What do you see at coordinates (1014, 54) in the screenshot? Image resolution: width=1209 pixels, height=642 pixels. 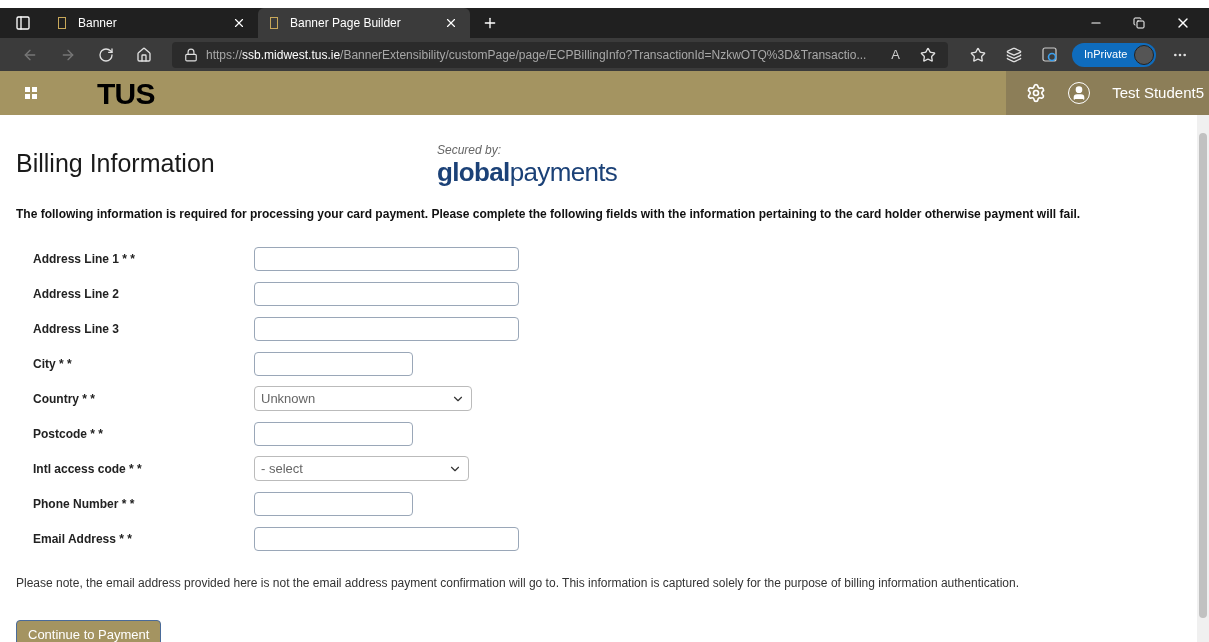 I see `collections-icon` at bounding box center [1014, 54].